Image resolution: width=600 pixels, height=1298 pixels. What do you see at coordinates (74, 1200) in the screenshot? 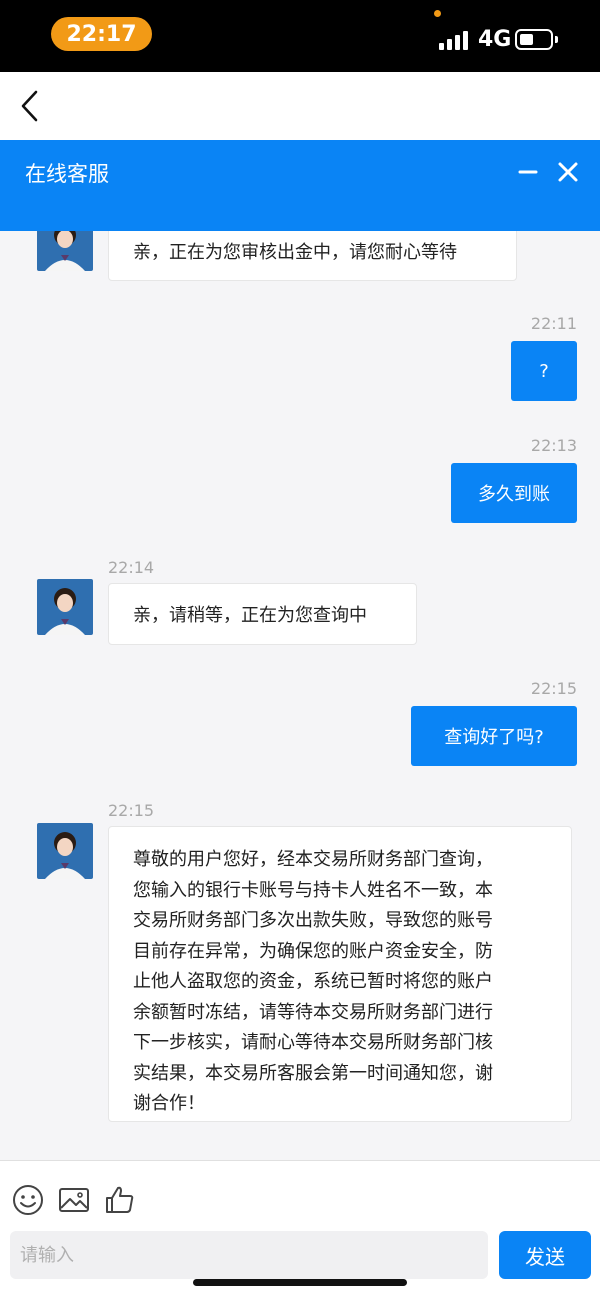
I see `image-icon` at bounding box center [74, 1200].